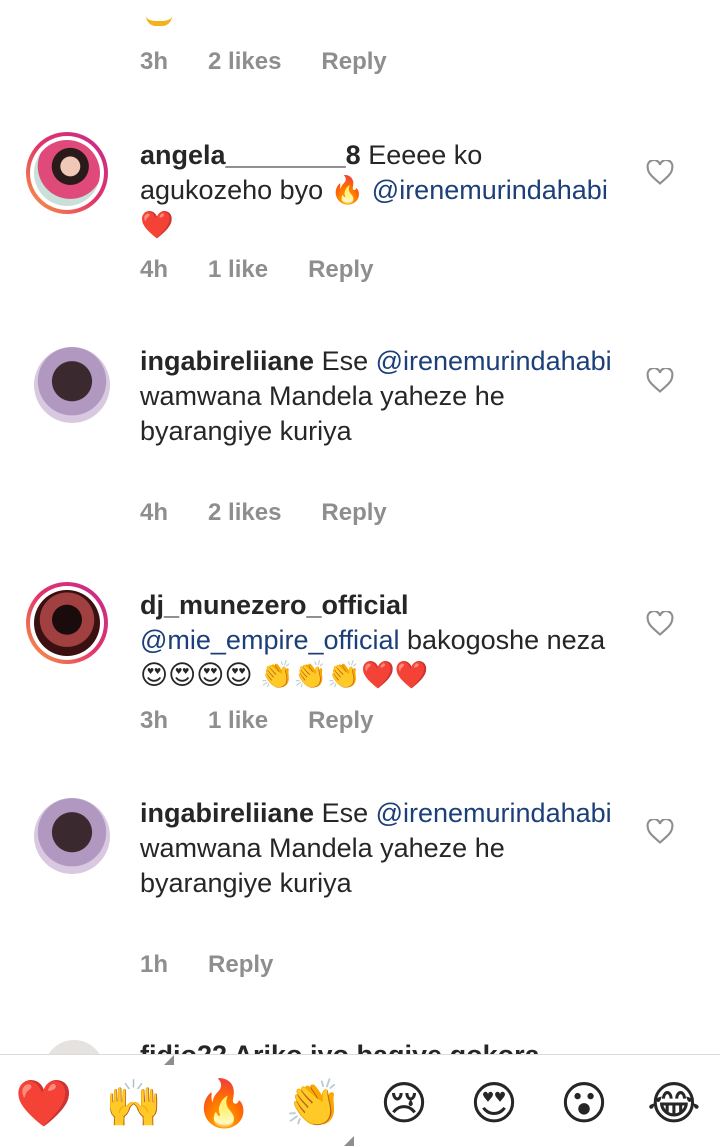  What do you see at coordinates (283, 513) in the screenshot?
I see `comment-meta: 4h 2 likes Reply` at bounding box center [283, 513].